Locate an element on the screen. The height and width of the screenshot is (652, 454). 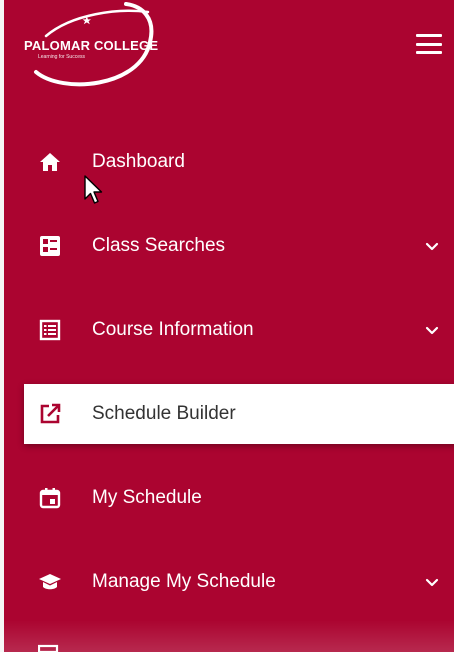
logo-wordmark: PALOMAR COLLEGE is located at coordinates (91, 45).